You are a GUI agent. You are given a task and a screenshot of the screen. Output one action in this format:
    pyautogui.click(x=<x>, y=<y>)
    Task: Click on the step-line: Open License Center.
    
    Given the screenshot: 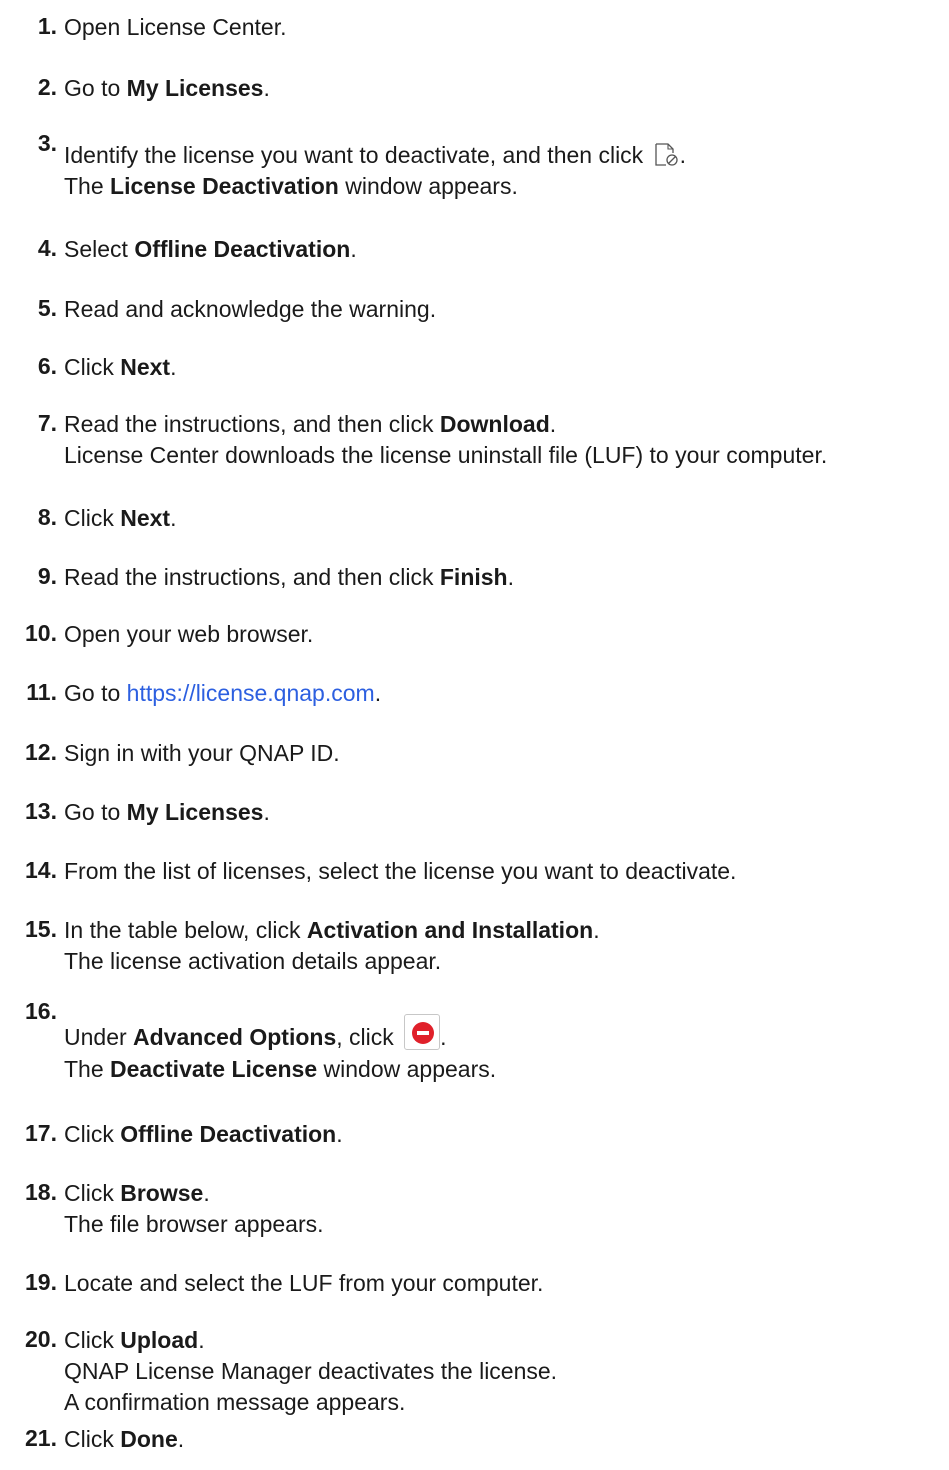 What is the action you would take?
    pyautogui.click(x=506, y=27)
    